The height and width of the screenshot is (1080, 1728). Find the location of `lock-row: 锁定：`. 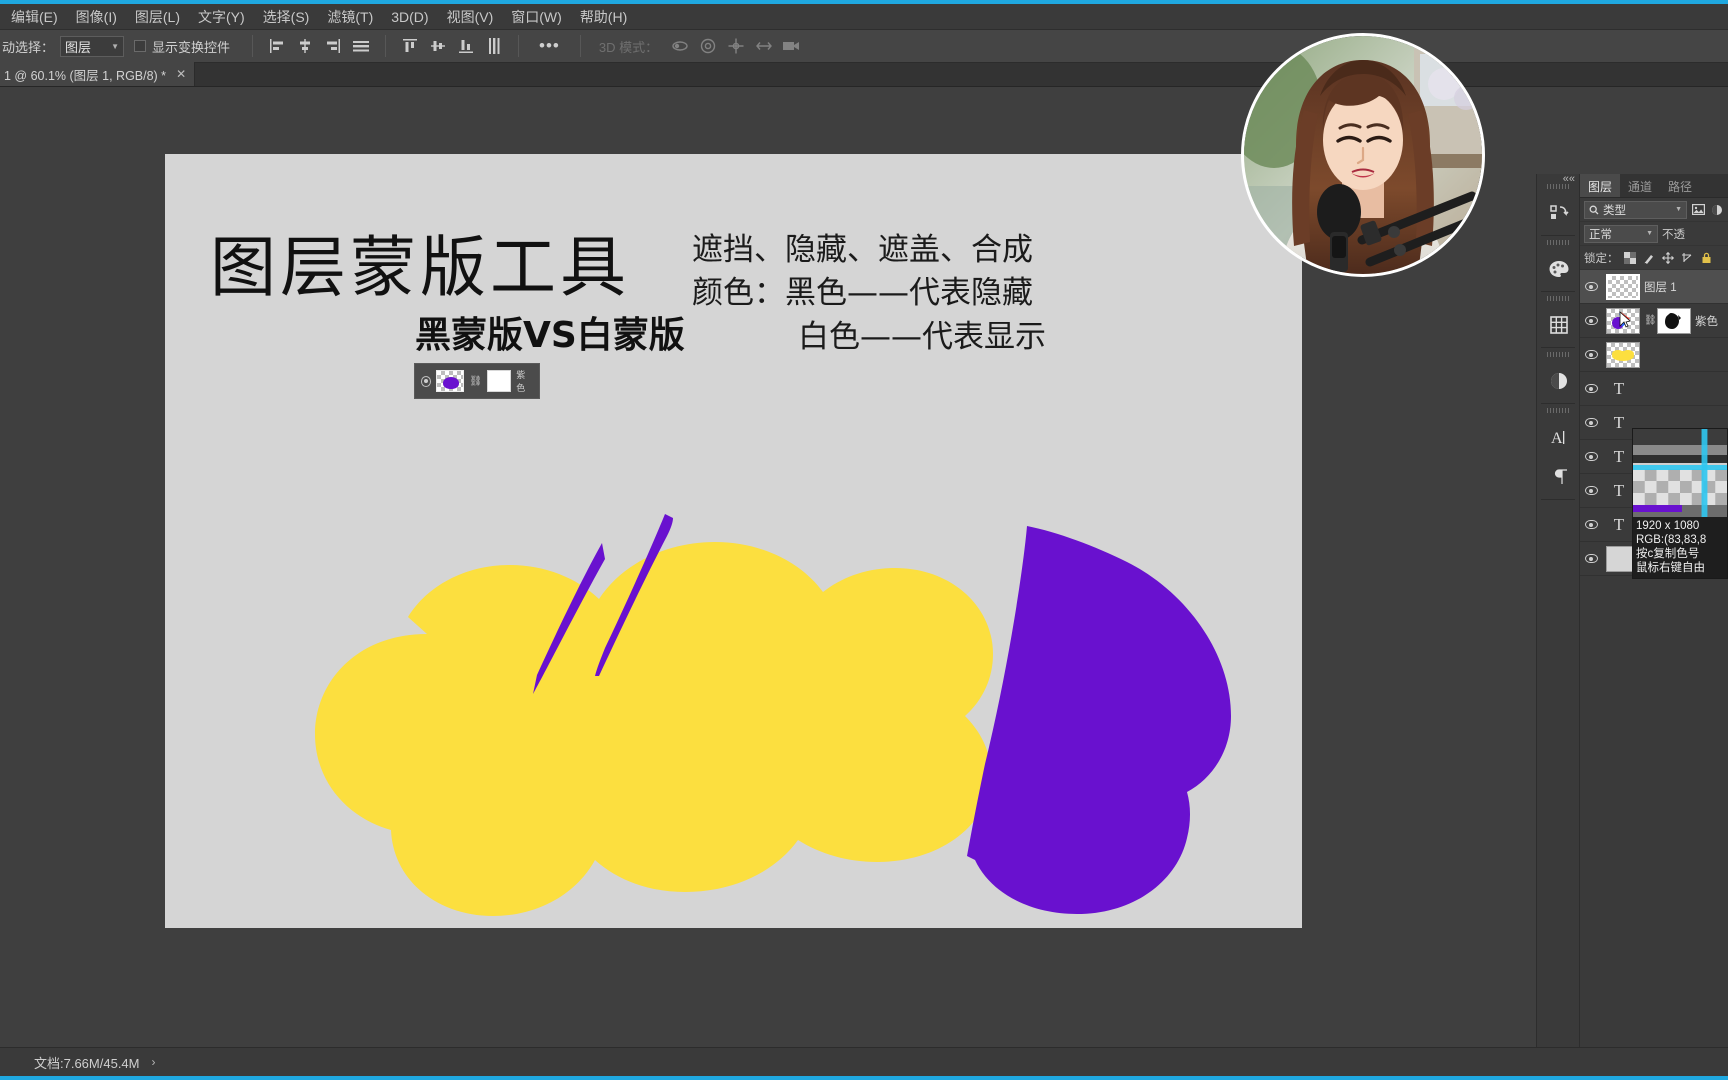

lock-row: 锁定： is located at coordinates (1654, 258).